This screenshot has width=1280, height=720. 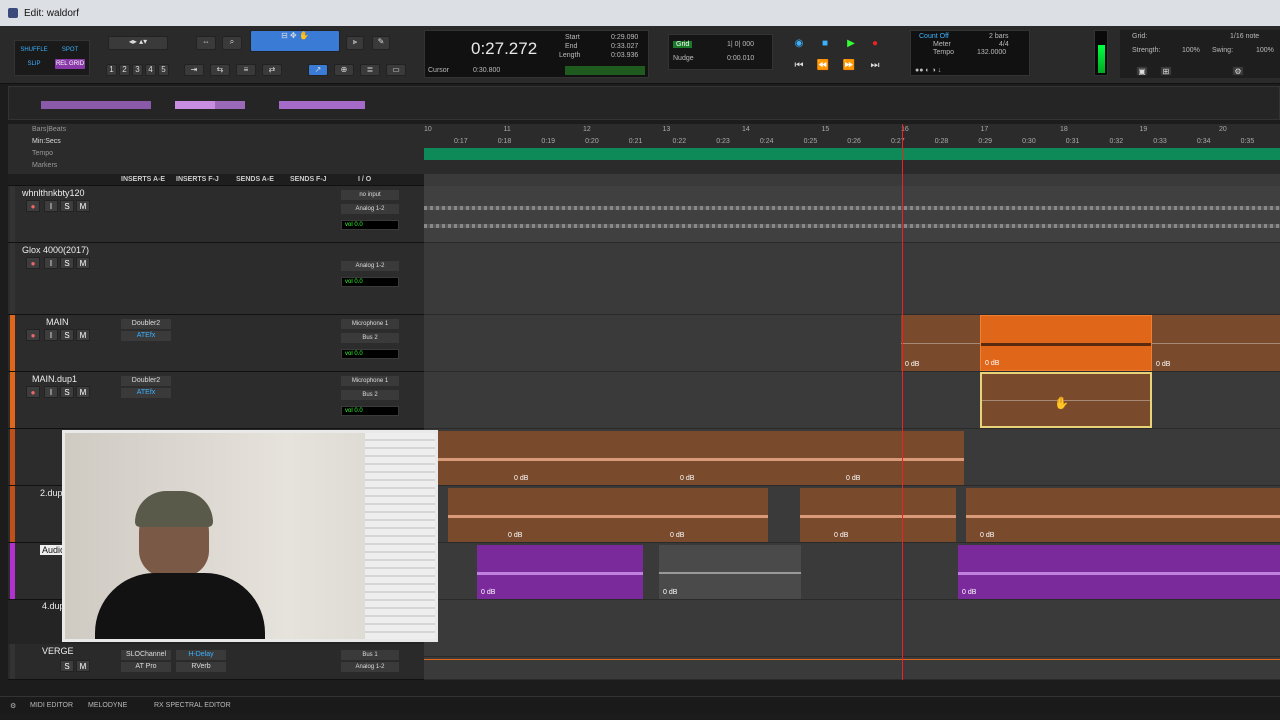 What do you see at coordinates (902, 402) in the screenshot?
I see `playhead-line` at bounding box center [902, 402].